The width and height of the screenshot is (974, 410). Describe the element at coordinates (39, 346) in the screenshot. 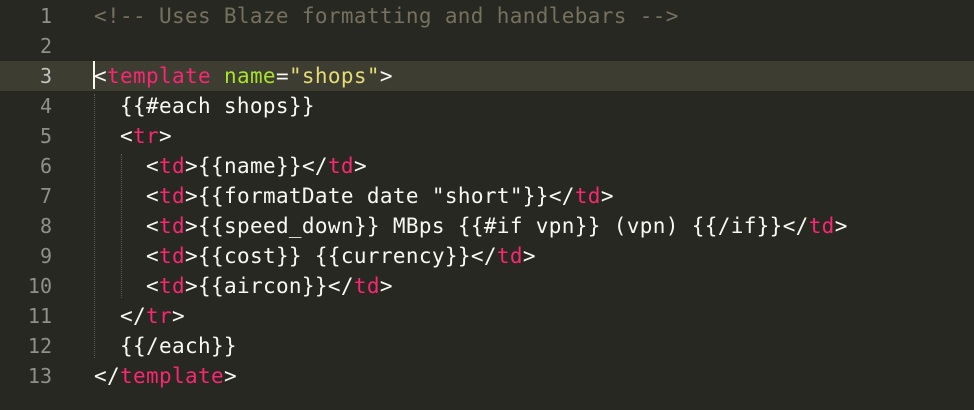

I see `line-number: 12` at that location.